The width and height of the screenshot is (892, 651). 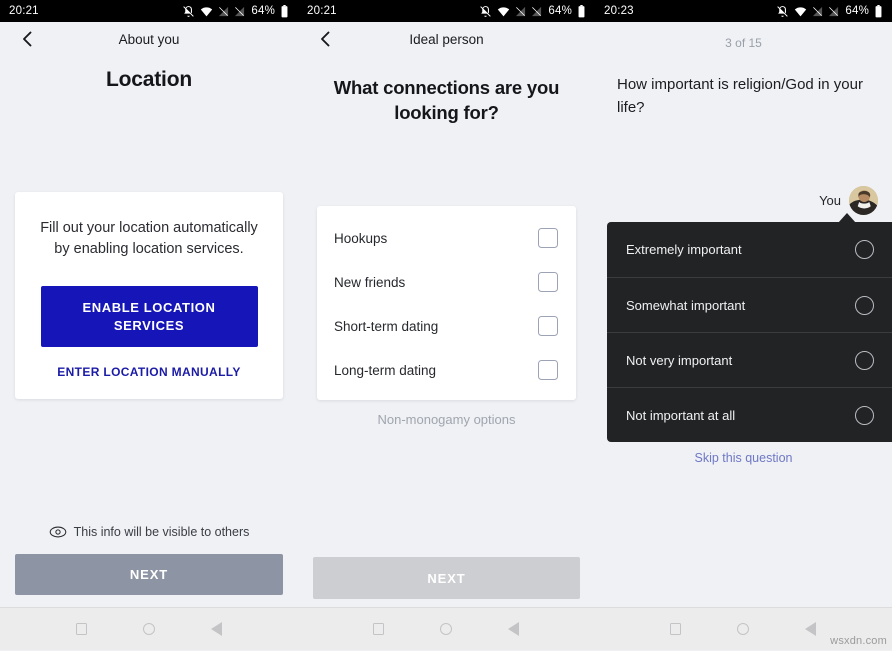 What do you see at coordinates (369, 282) in the screenshot?
I see `option-label: New friends` at bounding box center [369, 282].